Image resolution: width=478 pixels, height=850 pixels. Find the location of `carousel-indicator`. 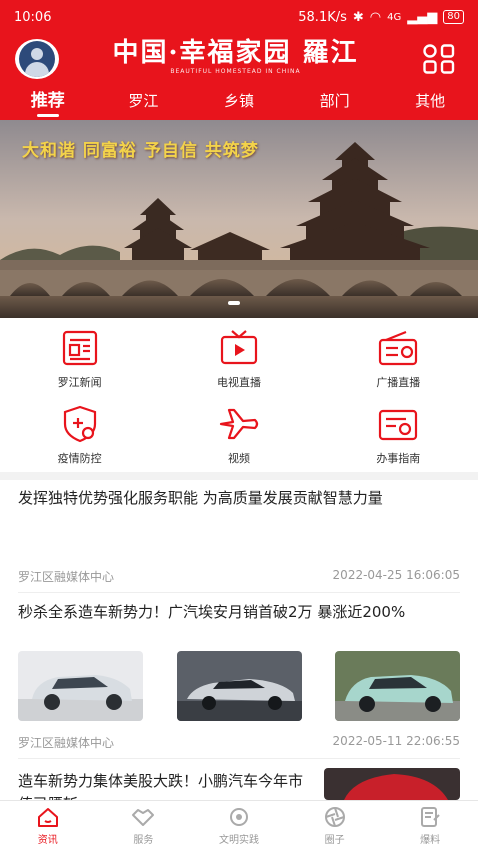

carousel-indicator is located at coordinates (234, 303).